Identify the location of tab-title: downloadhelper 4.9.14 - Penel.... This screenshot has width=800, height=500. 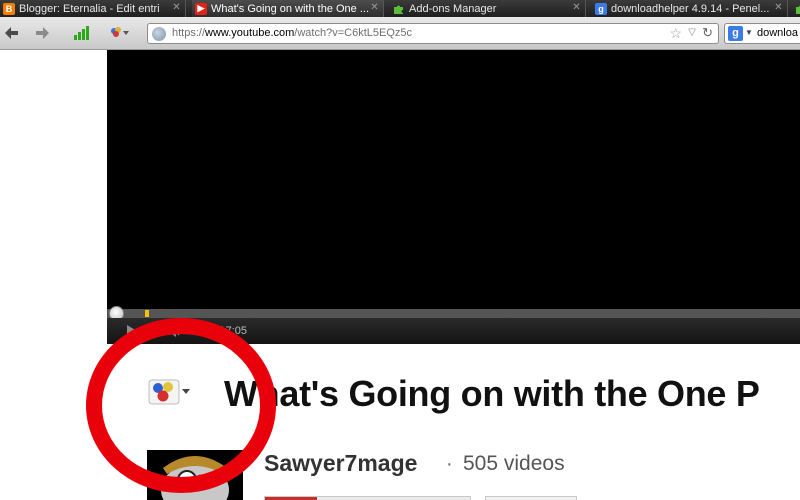
(690, 8).